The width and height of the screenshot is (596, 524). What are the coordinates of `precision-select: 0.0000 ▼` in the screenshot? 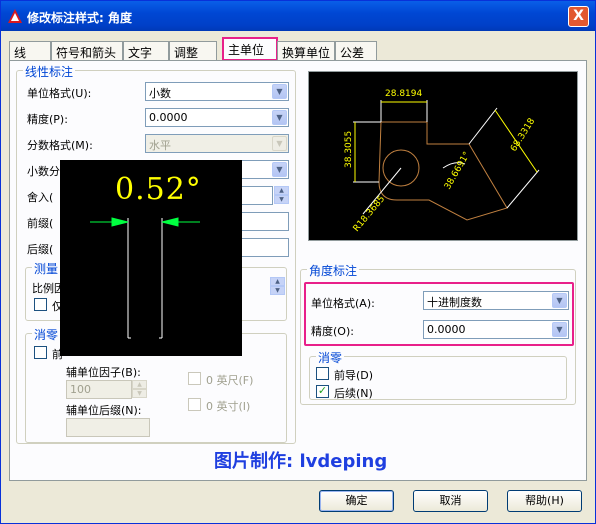 It's located at (217, 117).